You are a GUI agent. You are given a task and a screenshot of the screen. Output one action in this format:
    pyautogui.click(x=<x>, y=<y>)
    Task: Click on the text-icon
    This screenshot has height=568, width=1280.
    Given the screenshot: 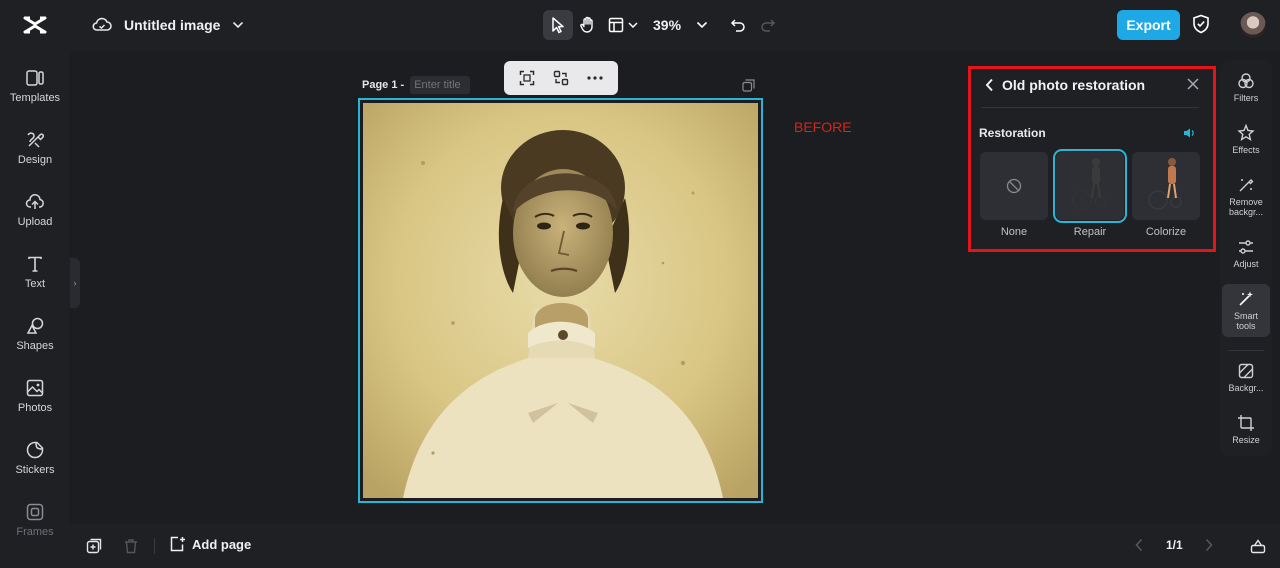 What is the action you would take?
    pyautogui.click(x=35, y=264)
    